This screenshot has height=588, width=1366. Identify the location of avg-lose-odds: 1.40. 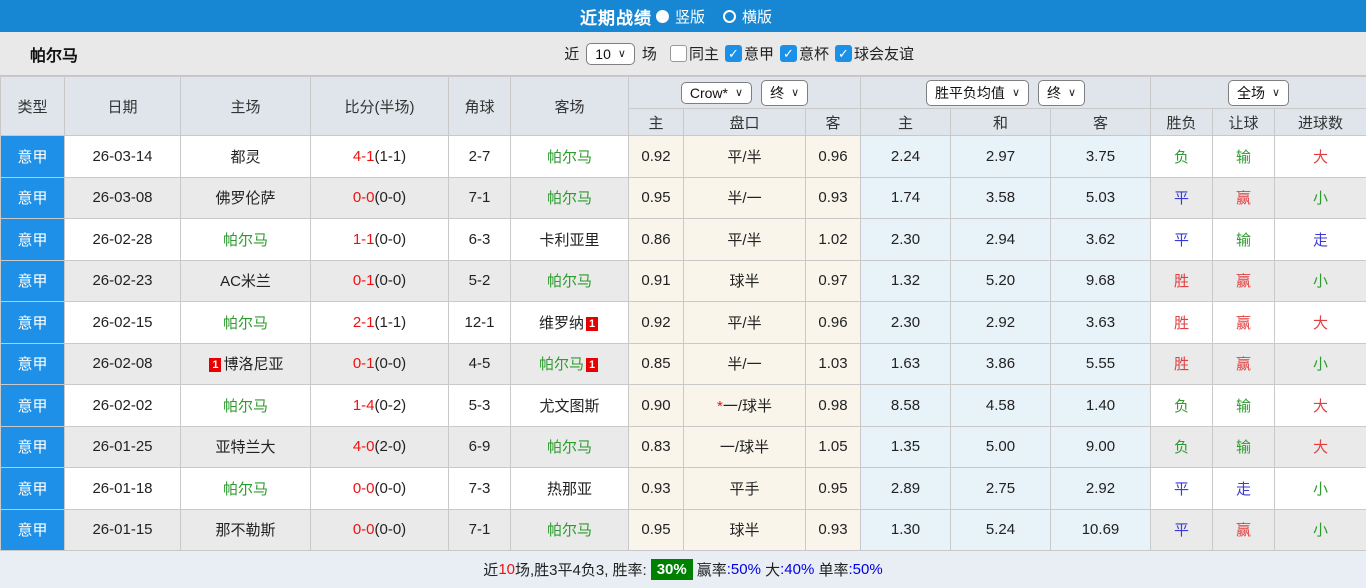
(1100, 405).